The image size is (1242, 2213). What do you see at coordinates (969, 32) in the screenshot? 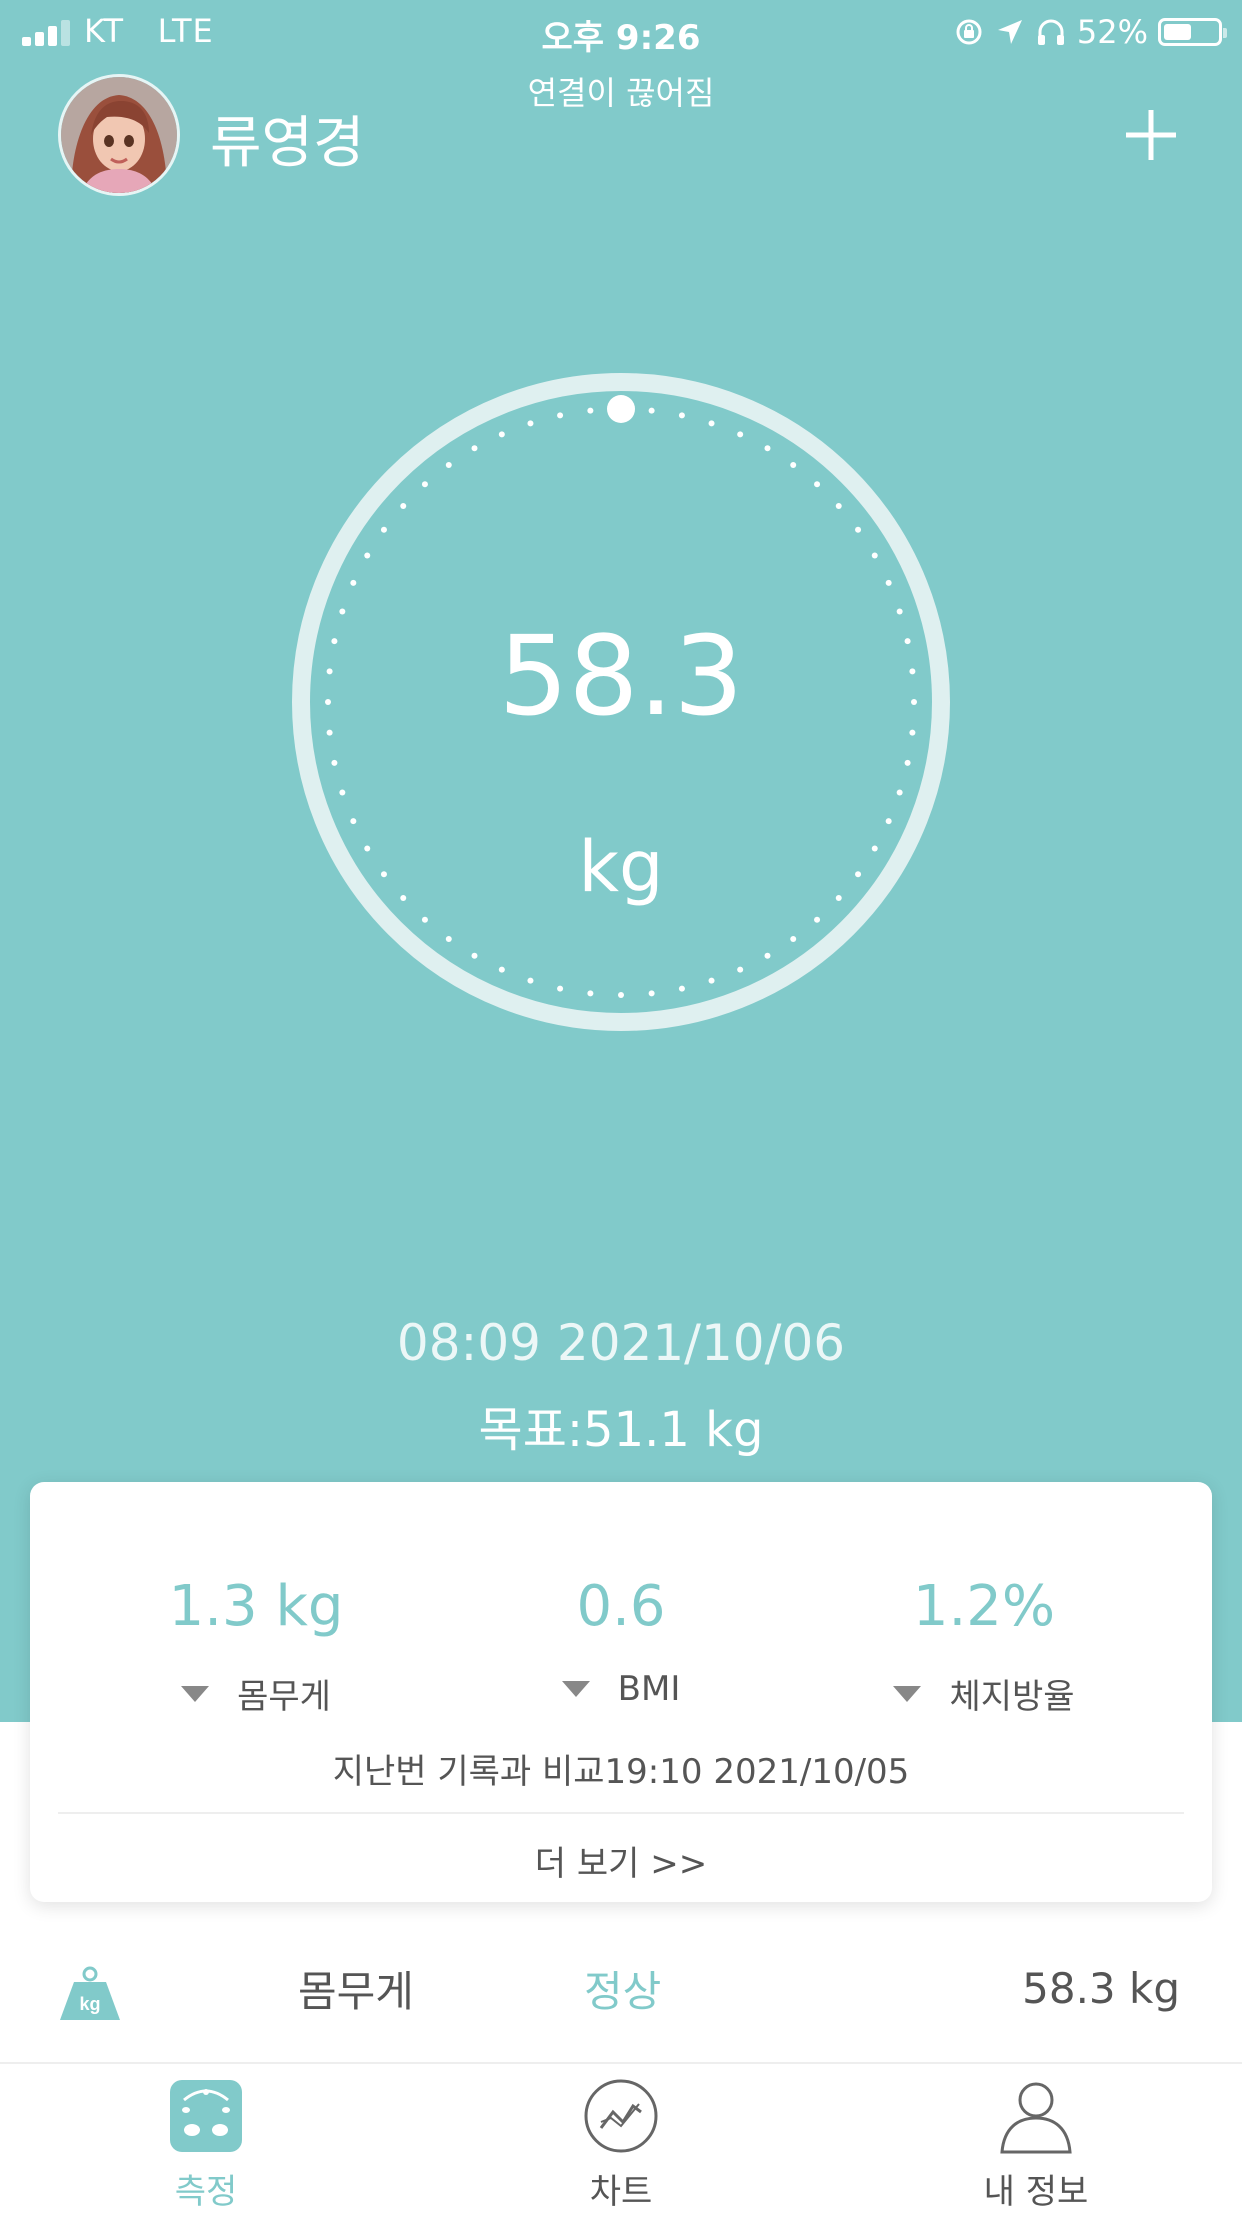
I see `rotation-lock-icon` at bounding box center [969, 32].